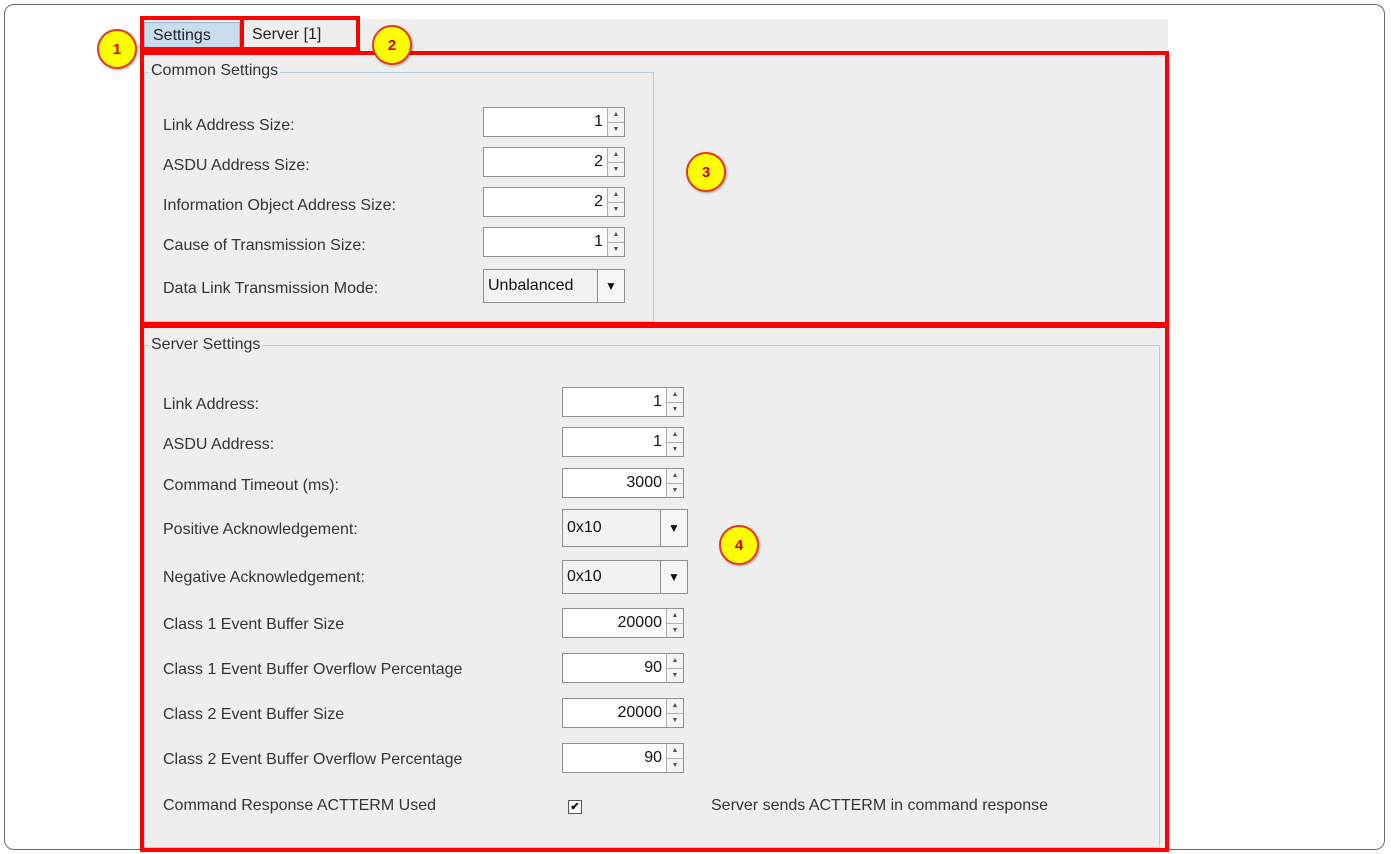 This screenshot has width=1391, height=854. I want to click on callout-marker-1: 1, so click(117, 49).